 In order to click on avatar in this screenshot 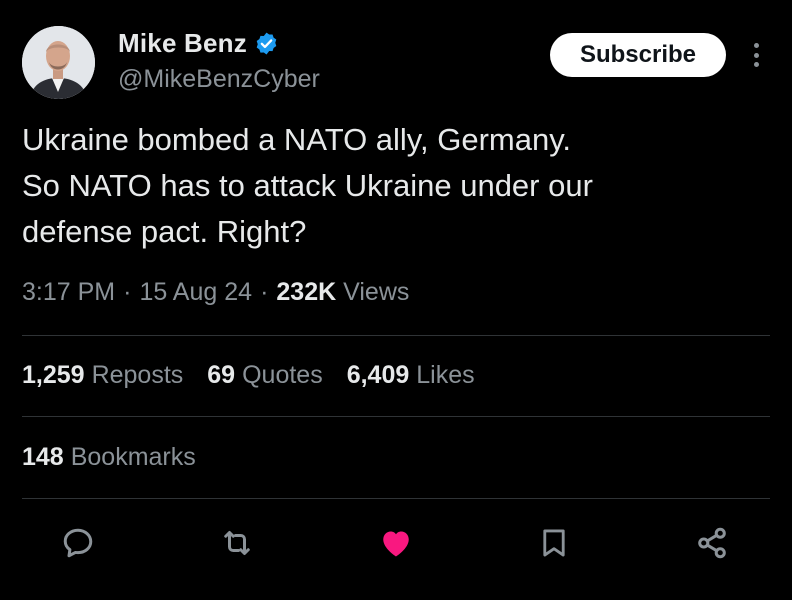, I will do `click(58, 62)`.